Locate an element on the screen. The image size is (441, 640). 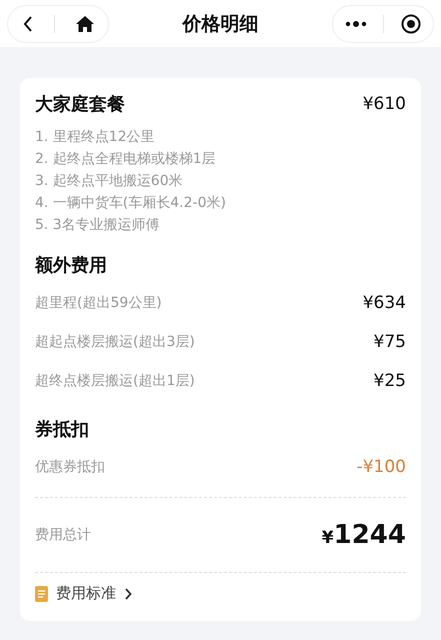
fee-label: 优惠券抵扣 is located at coordinates (70, 467).